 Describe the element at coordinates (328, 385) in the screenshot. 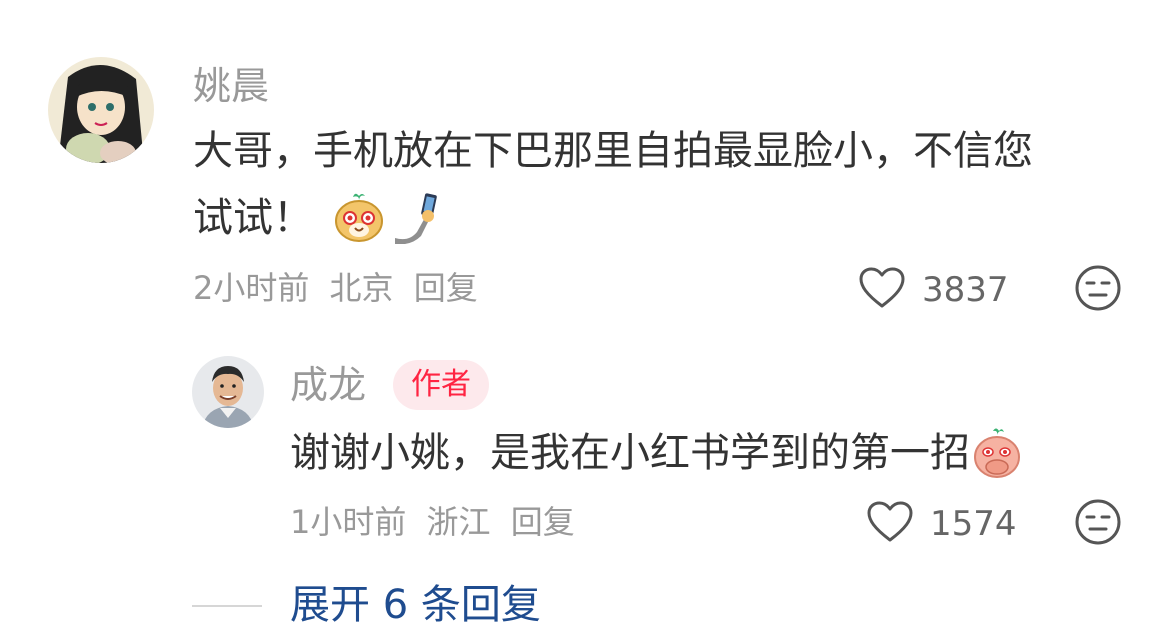

I see `reply-username: 成龙` at that location.